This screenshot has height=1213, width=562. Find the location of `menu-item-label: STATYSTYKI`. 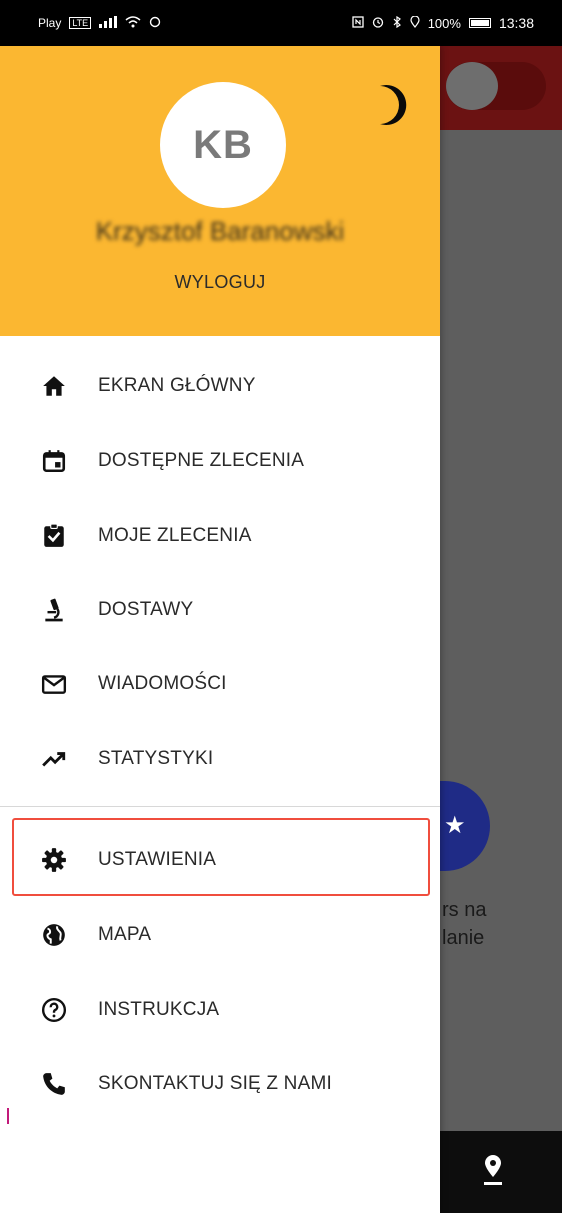

menu-item-label: STATYSTYKI is located at coordinates (156, 758).